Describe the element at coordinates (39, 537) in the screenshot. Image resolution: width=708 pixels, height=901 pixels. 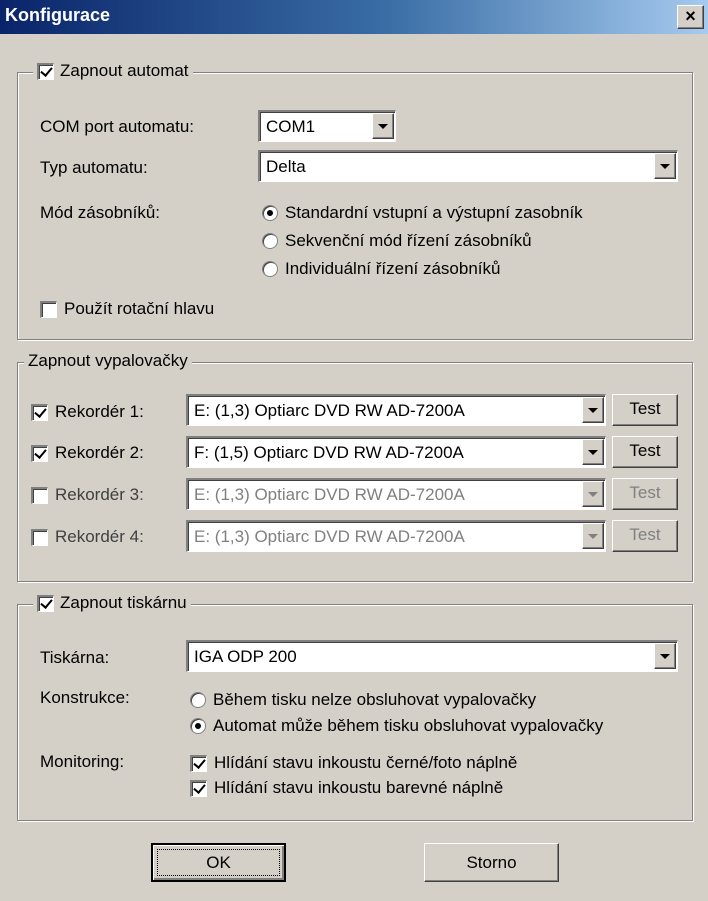
I see `recorder-4-checkbox` at that location.